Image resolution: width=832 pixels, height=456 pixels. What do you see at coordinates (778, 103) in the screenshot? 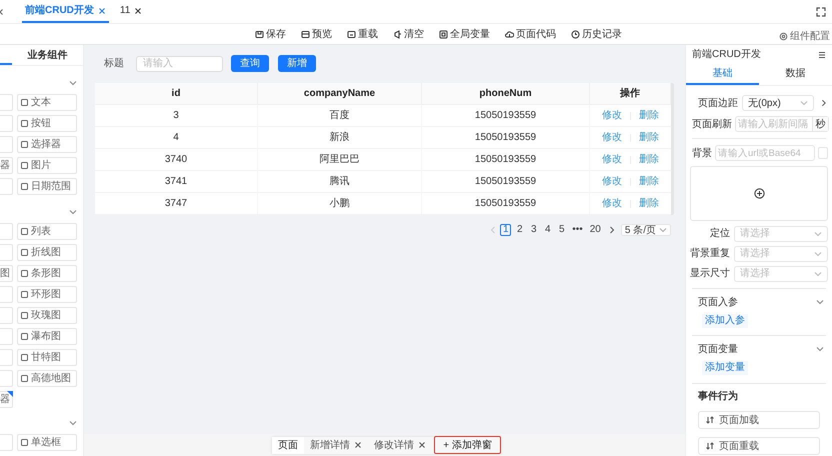
I see `select-field: 无(0px)` at bounding box center [778, 103].